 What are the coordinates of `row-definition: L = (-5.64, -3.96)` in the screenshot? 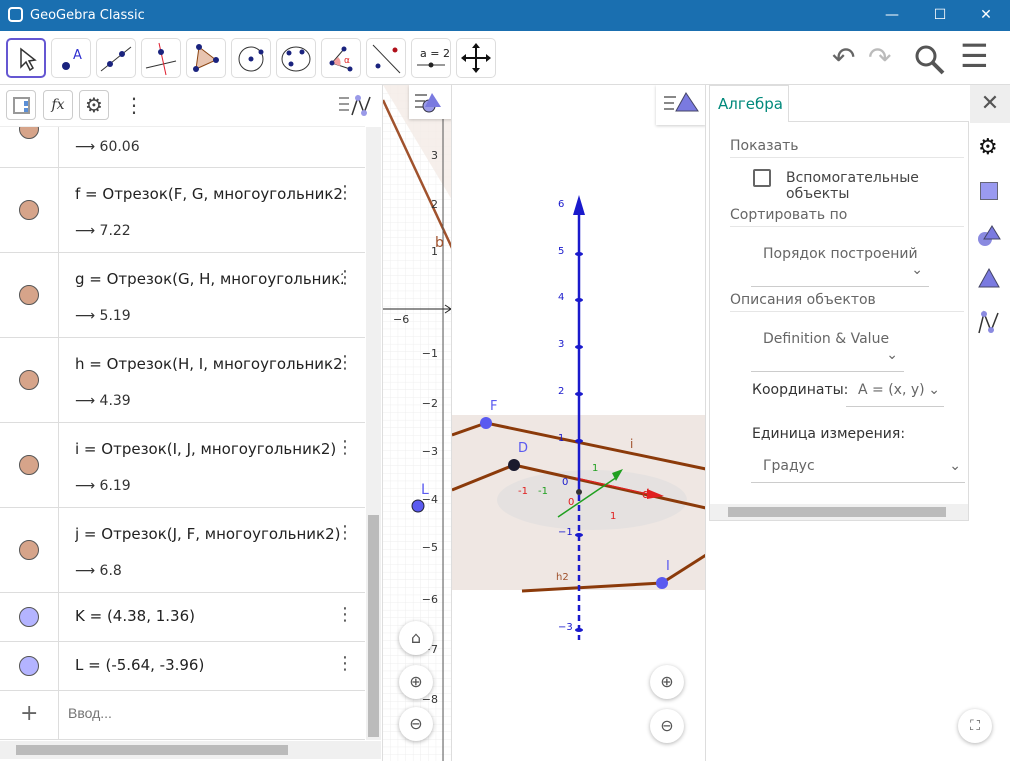 It's located at (209, 665).